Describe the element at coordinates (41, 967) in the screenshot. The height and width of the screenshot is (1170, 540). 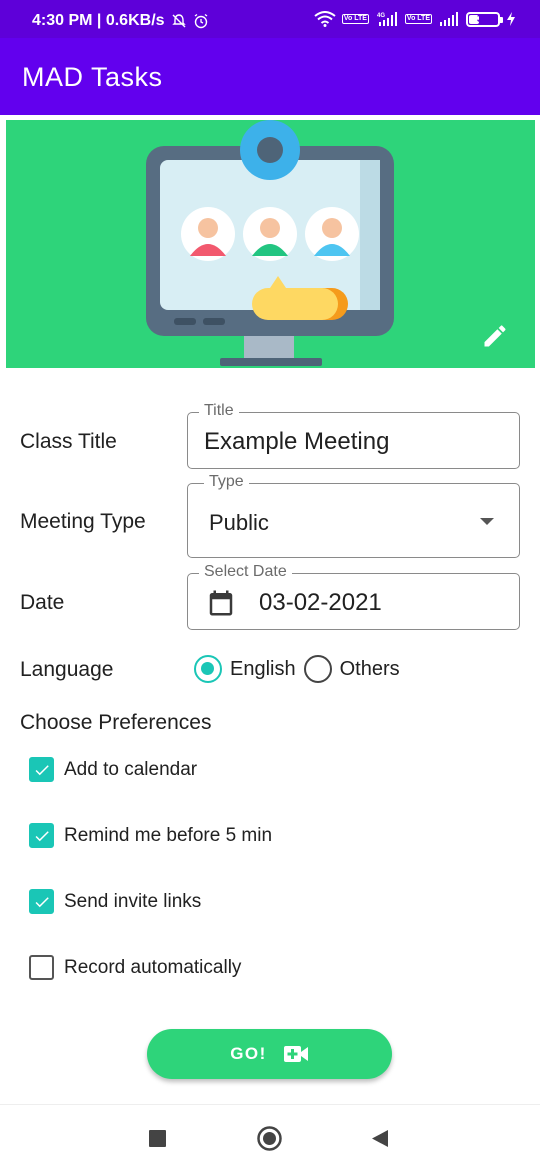
I see `checkbox-unchecked-icon` at that location.